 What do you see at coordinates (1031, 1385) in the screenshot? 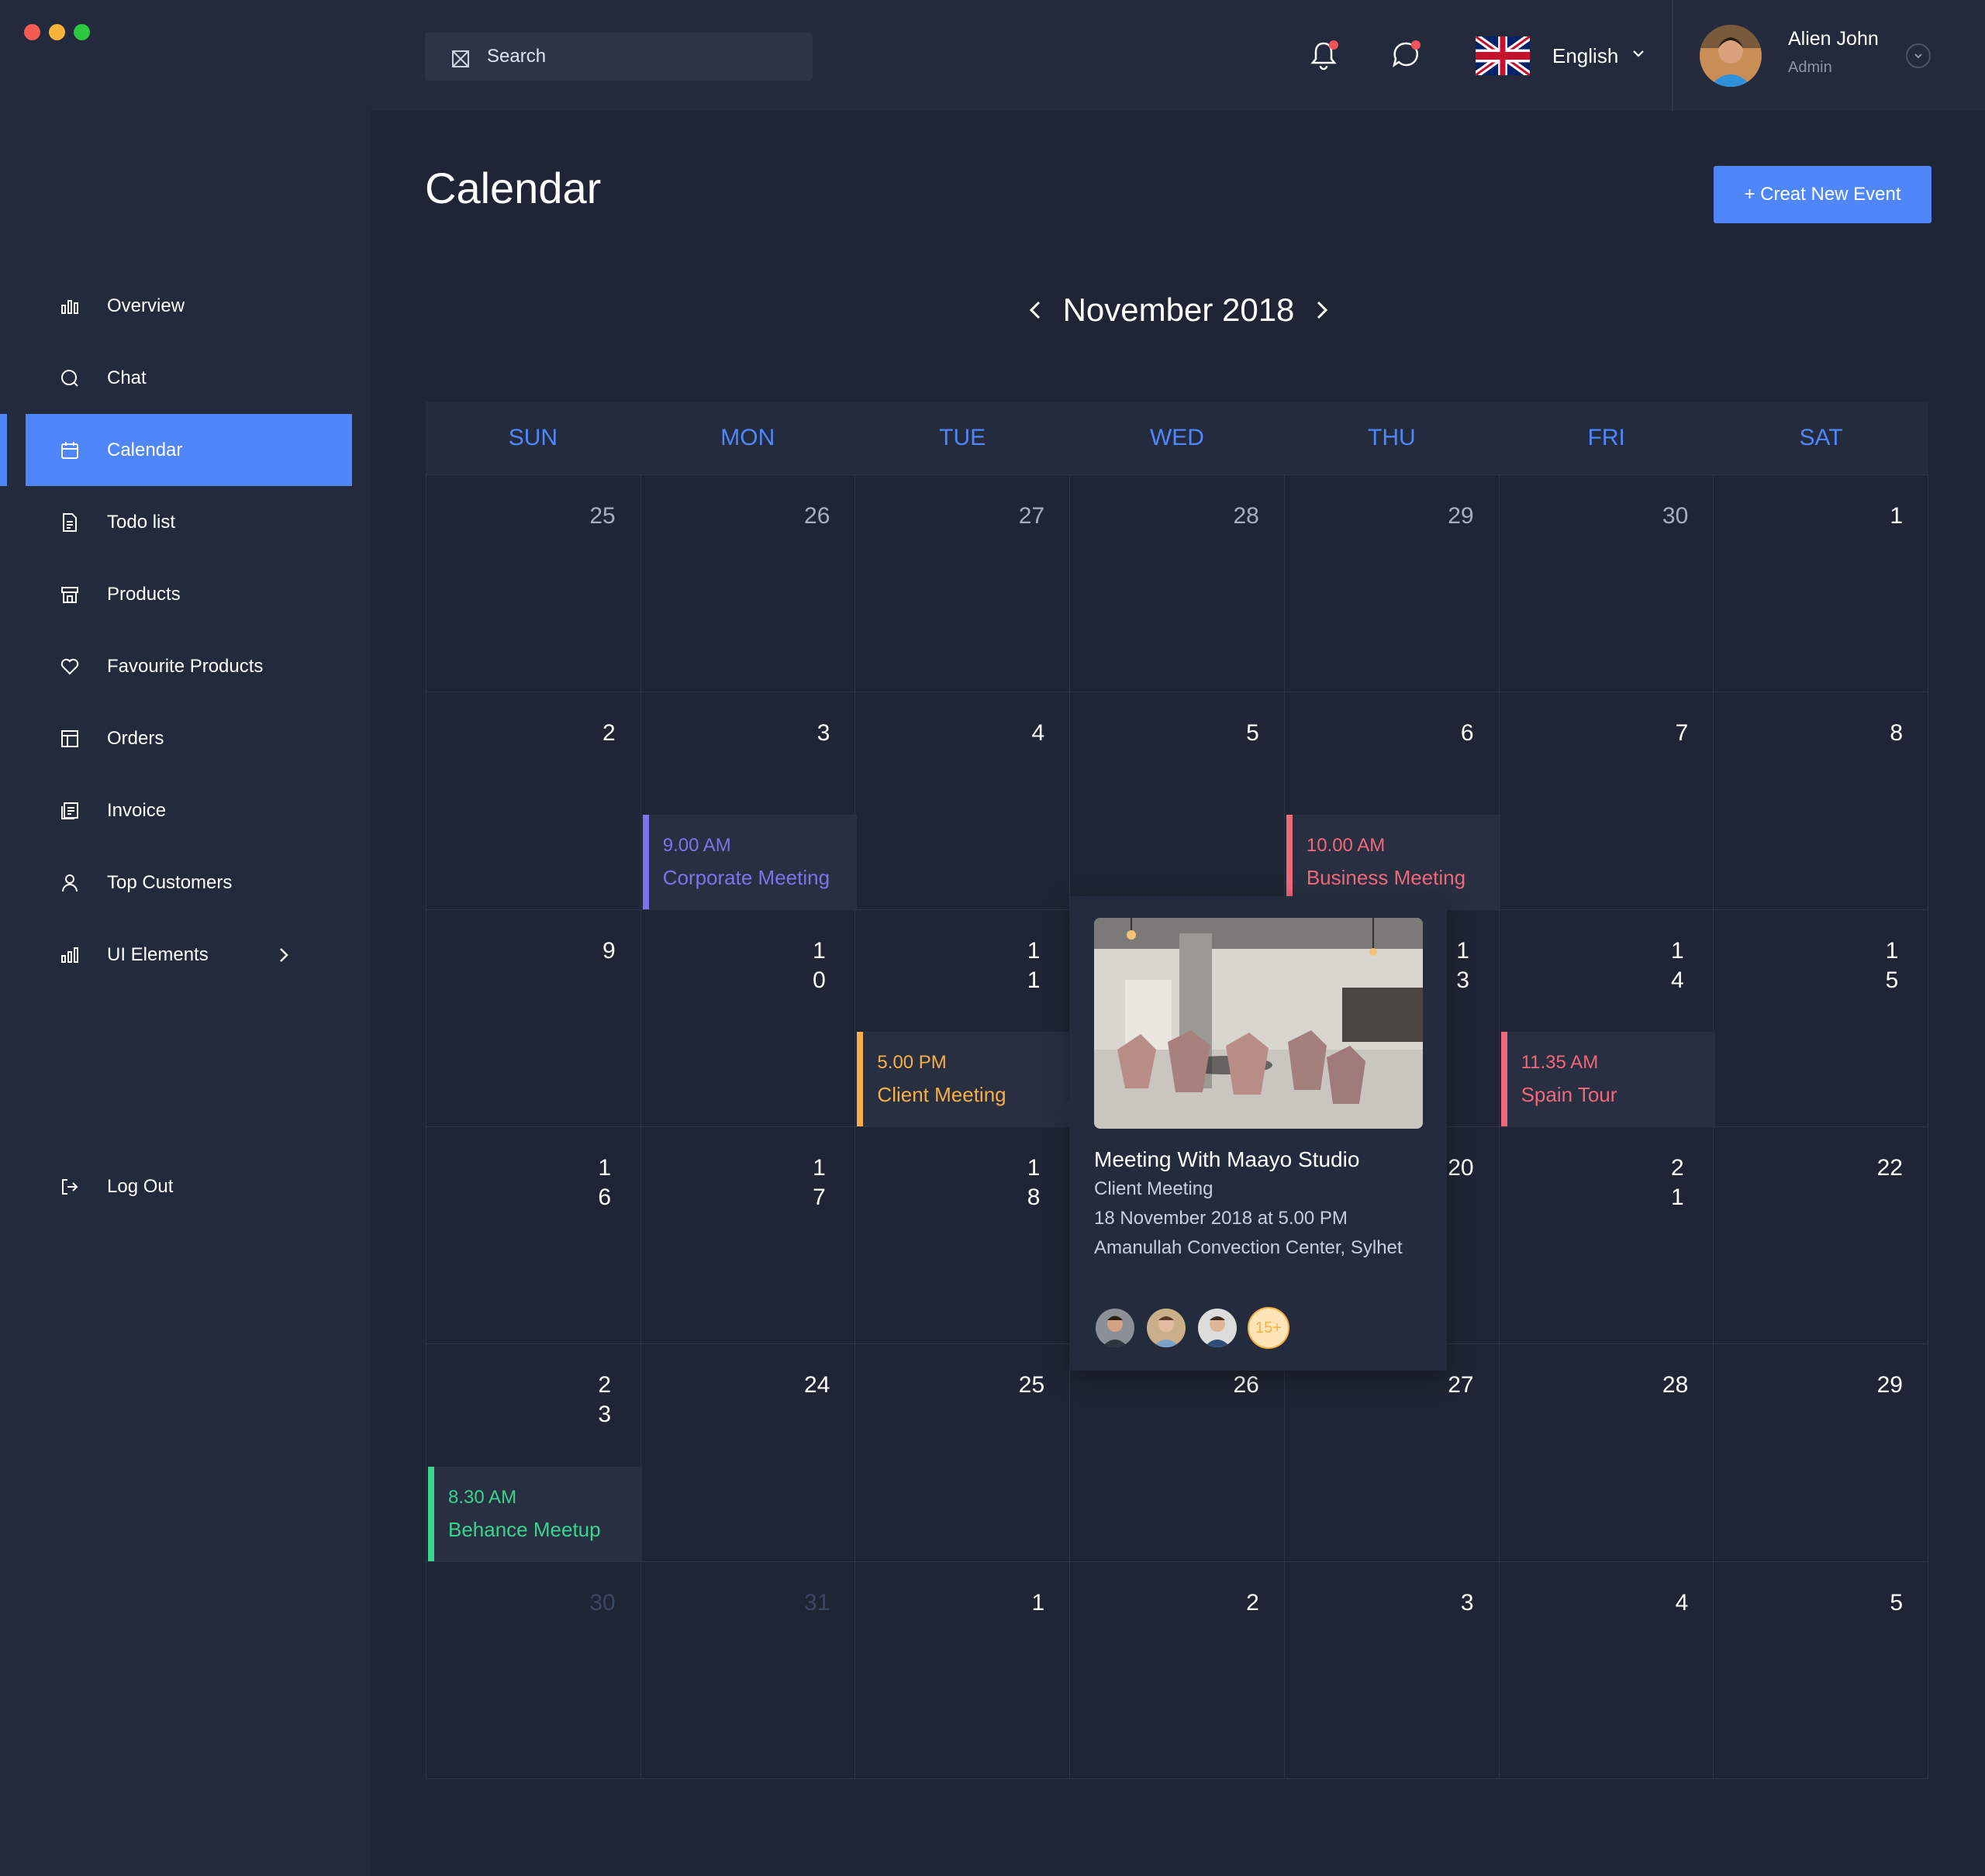
I see `day-number: 25` at bounding box center [1031, 1385].